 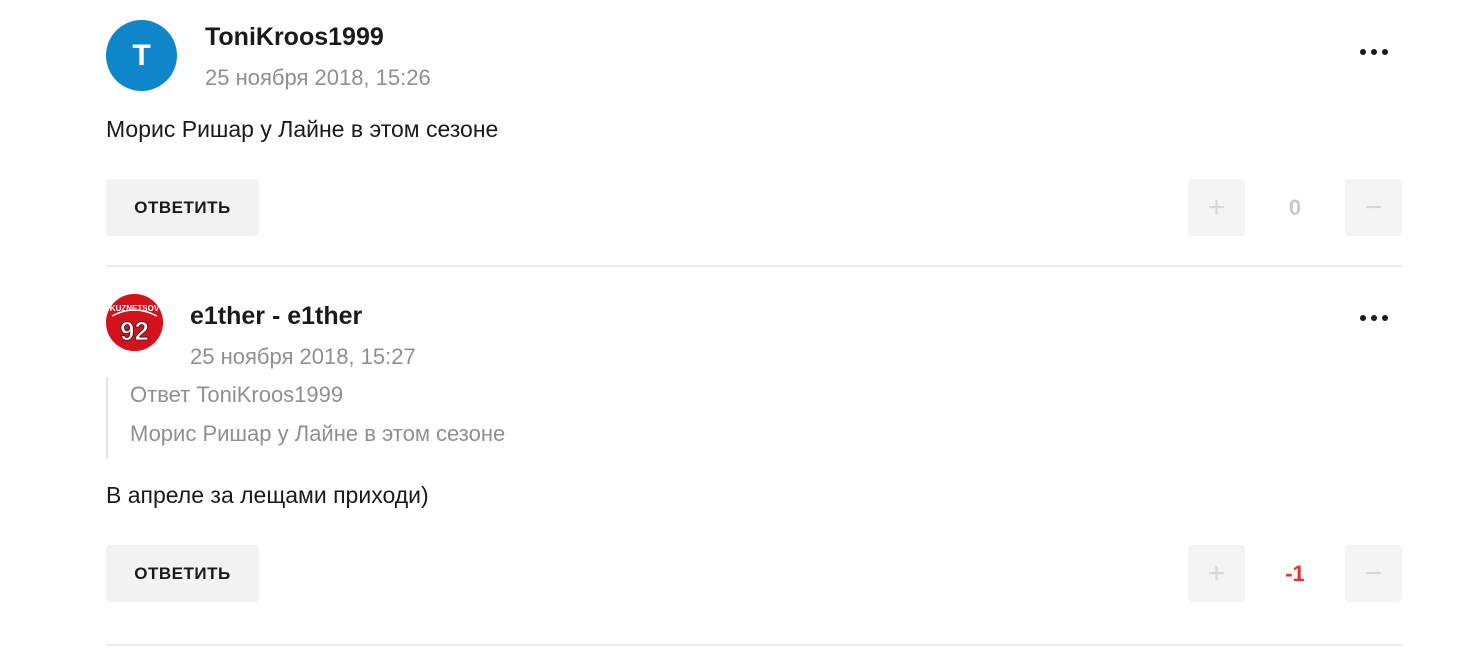 I want to click on quote-author: ToniKroos1999, so click(x=270, y=394).